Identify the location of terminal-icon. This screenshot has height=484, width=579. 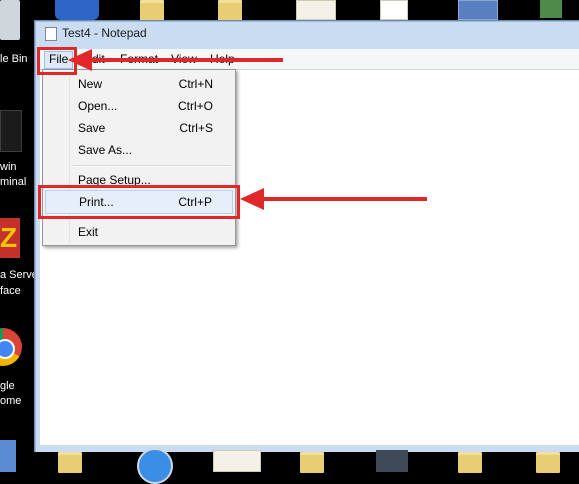
(11, 131).